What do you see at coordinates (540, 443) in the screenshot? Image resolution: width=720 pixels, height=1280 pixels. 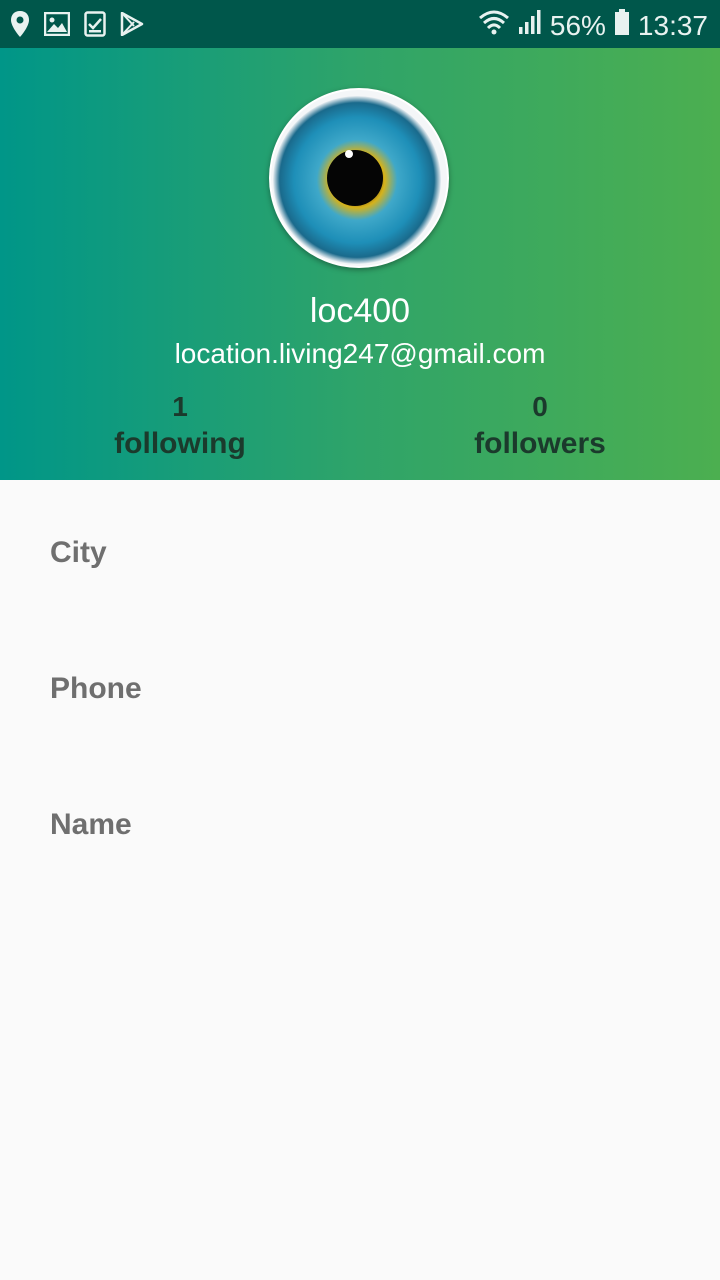 I see `followers-label: followers` at bounding box center [540, 443].